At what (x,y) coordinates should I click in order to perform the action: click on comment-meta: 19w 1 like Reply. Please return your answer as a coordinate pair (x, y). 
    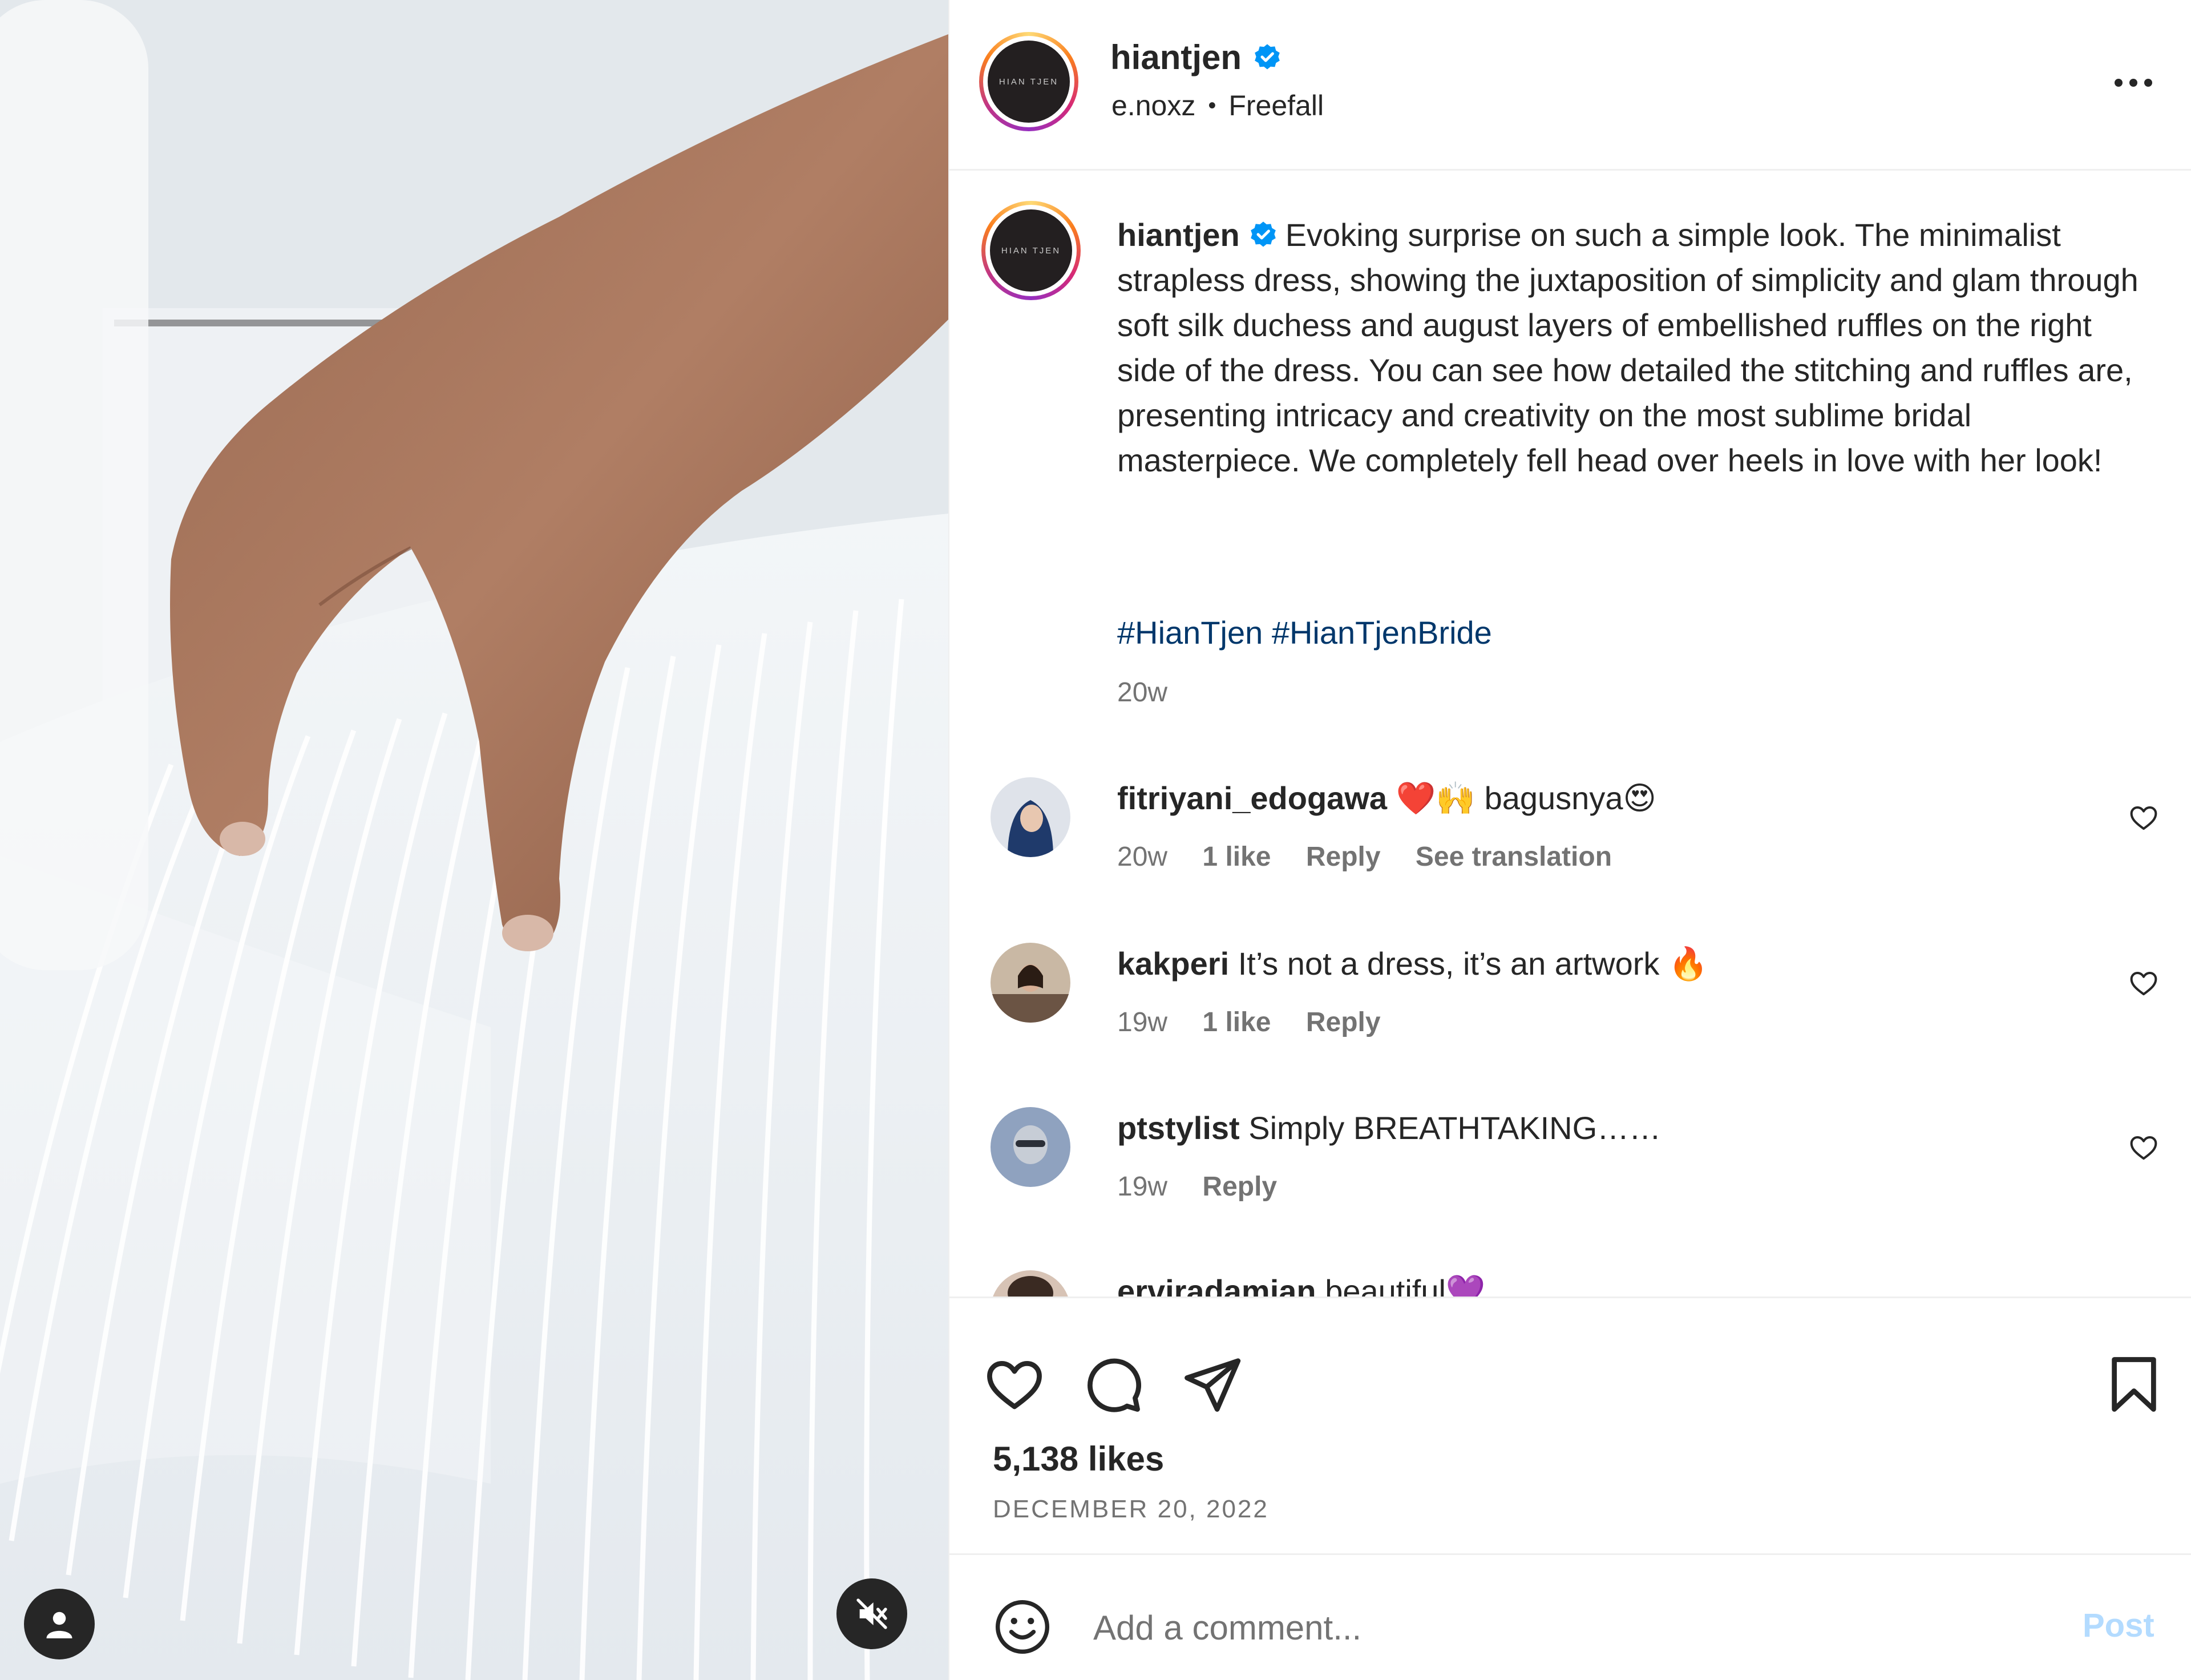
    Looking at the image, I should click on (1262, 1022).